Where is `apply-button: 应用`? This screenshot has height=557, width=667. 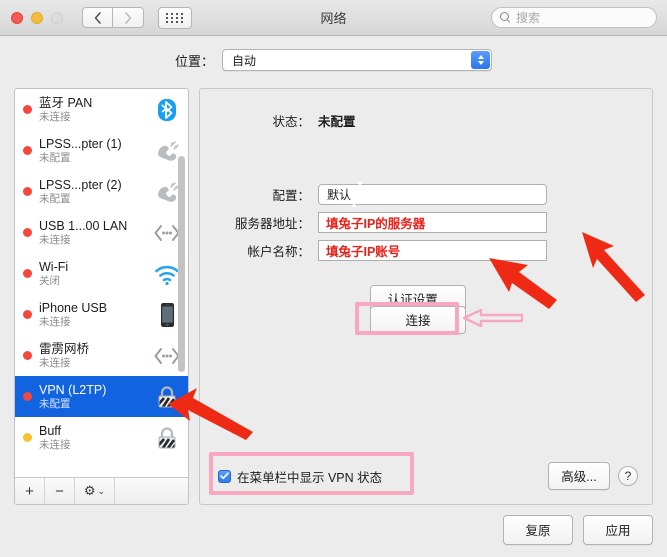 apply-button: 应用 is located at coordinates (618, 530).